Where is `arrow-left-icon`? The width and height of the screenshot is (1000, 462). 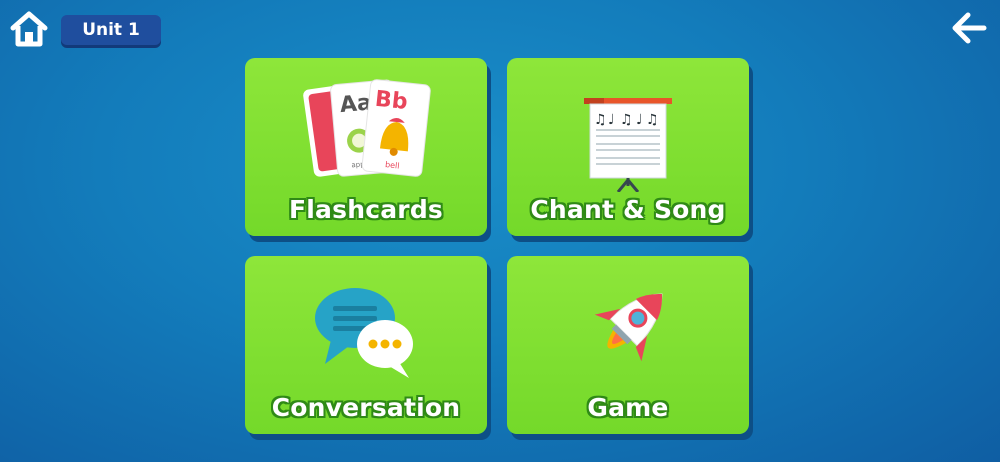
arrow-left-icon is located at coordinates (969, 28).